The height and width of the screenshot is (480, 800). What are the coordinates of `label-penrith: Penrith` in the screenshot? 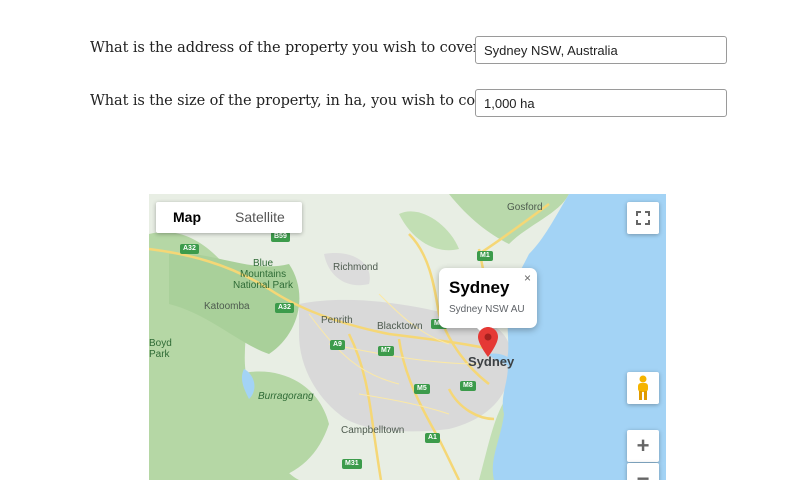 It's located at (337, 320).